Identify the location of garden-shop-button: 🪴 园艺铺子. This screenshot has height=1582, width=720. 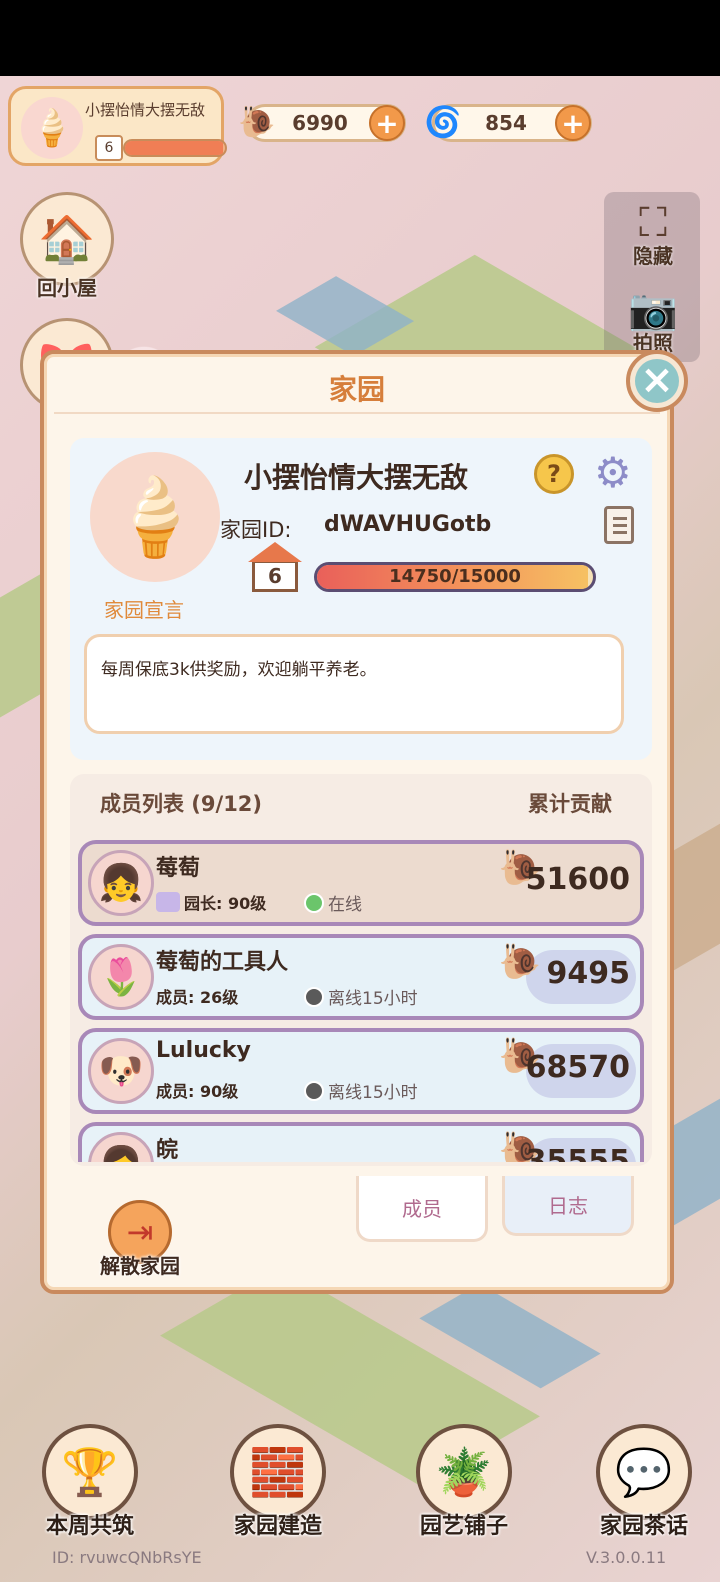
(464, 1482).